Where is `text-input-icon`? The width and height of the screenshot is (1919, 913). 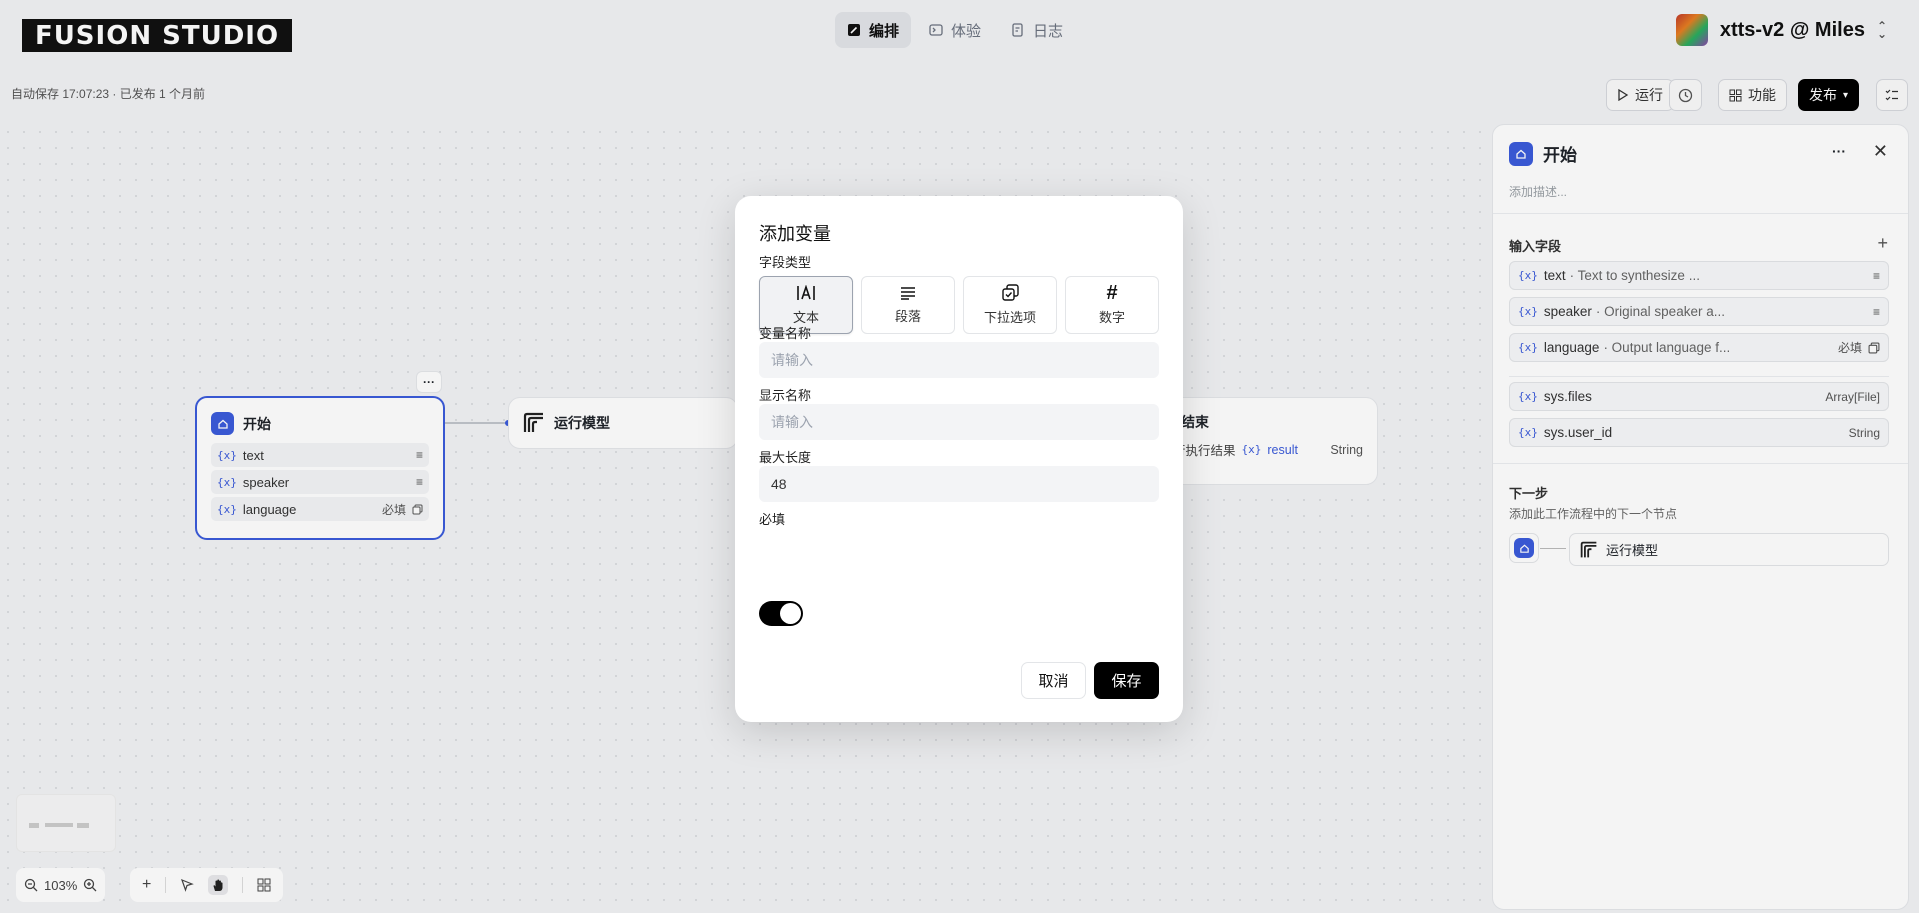 text-input-icon is located at coordinates (806, 292).